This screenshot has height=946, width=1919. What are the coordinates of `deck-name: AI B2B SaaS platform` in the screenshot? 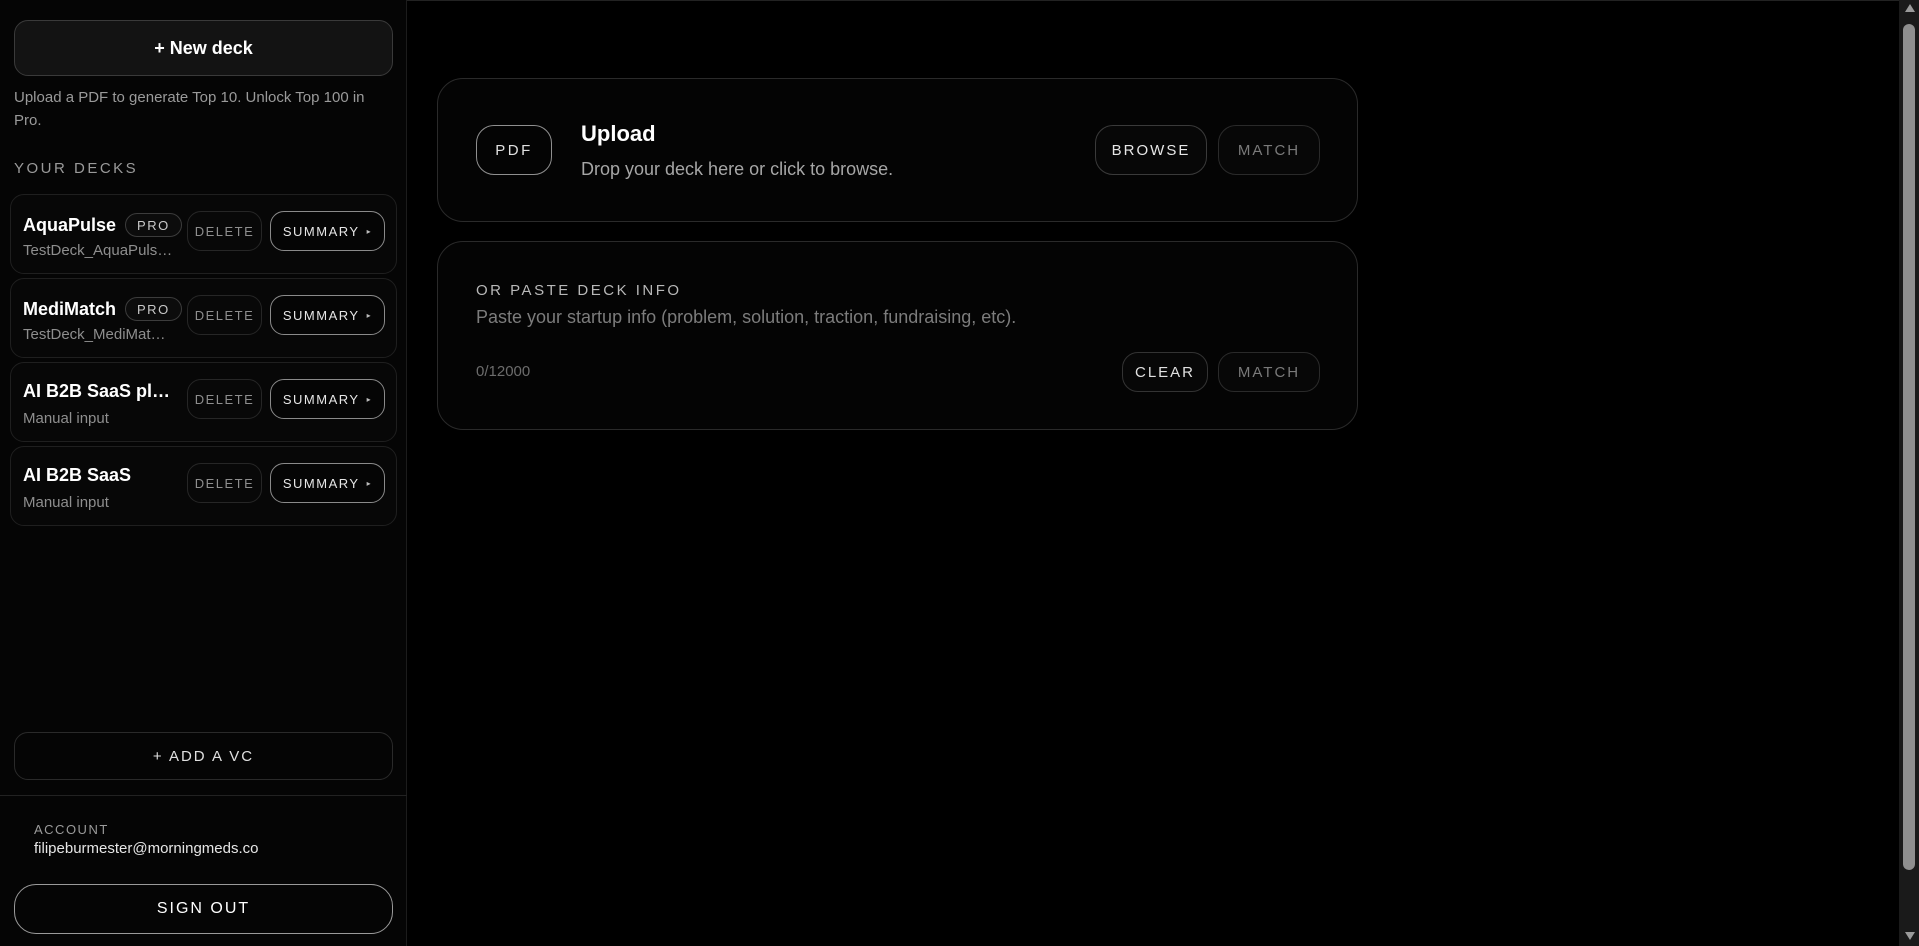 It's located at (98, 391).